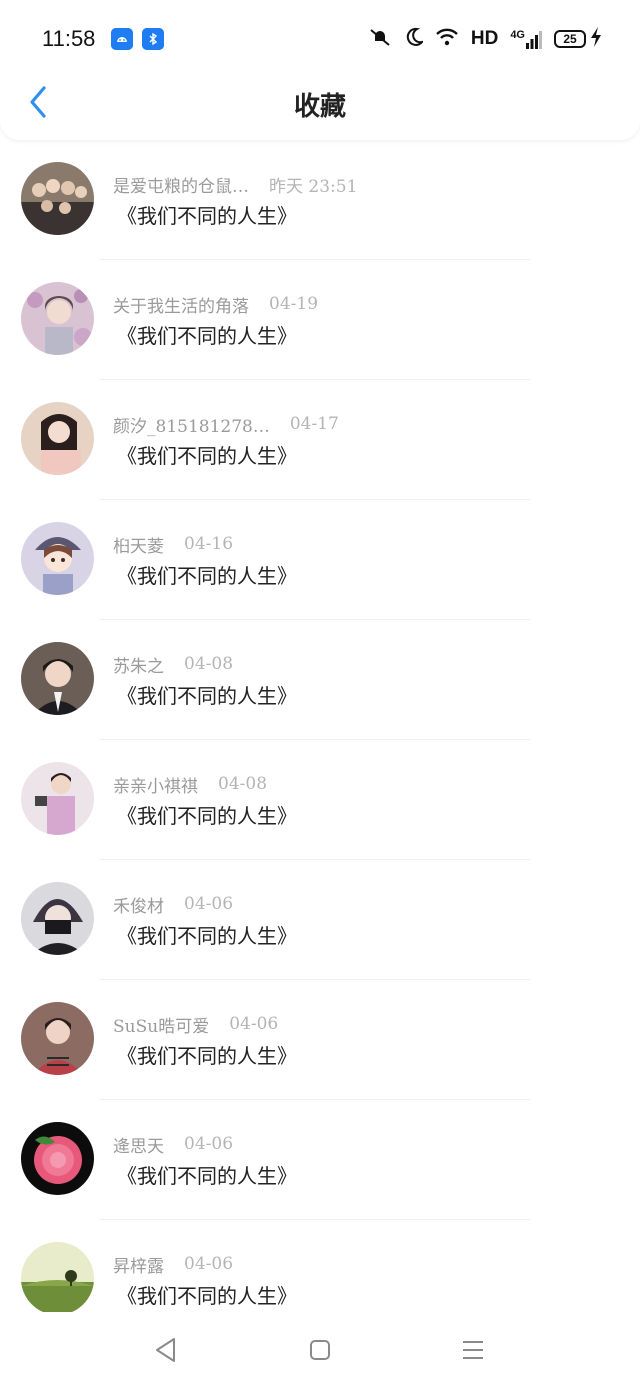 The height and width of the screenshot is (1387, 640). What do you see at coordinates (155, 784) in the screenshot?
I see `author-name: 亲亲小祺祺` at bounding box center [155, 784].